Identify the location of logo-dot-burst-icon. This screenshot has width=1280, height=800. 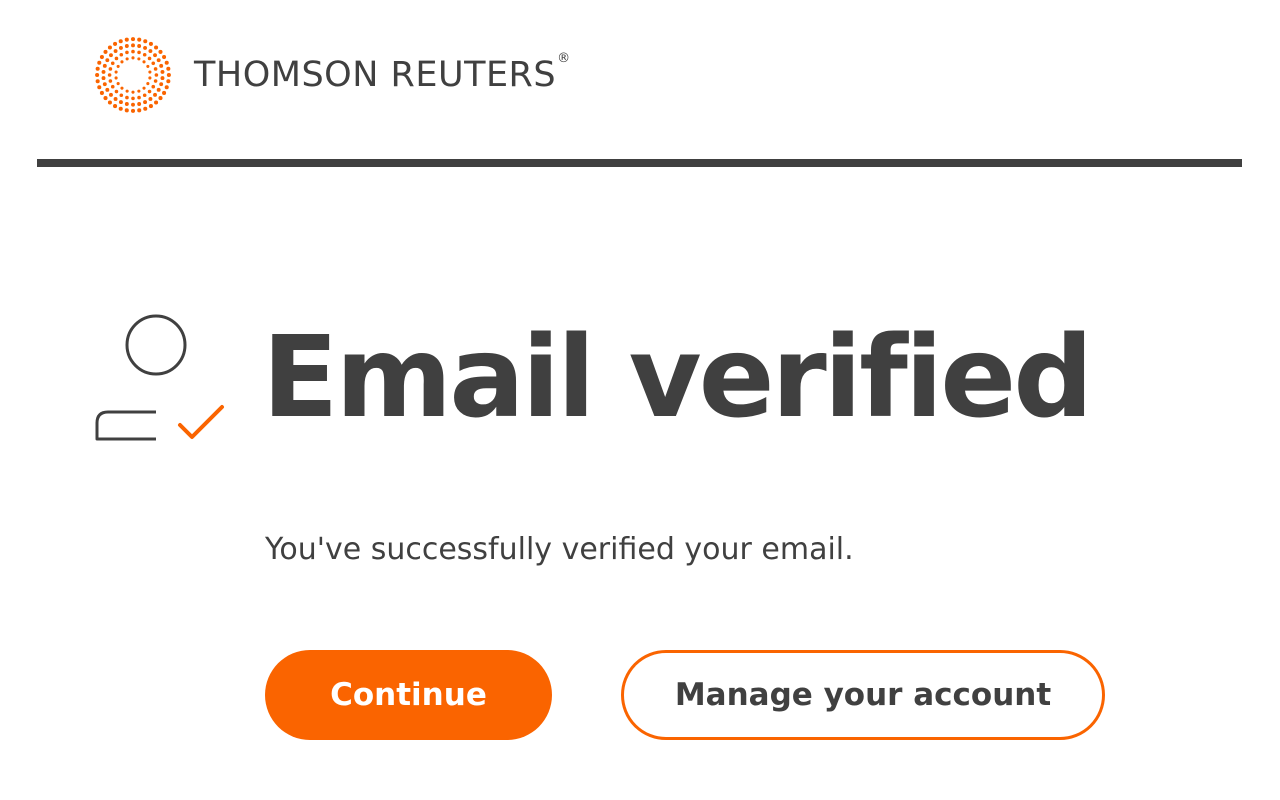
(133, 75).